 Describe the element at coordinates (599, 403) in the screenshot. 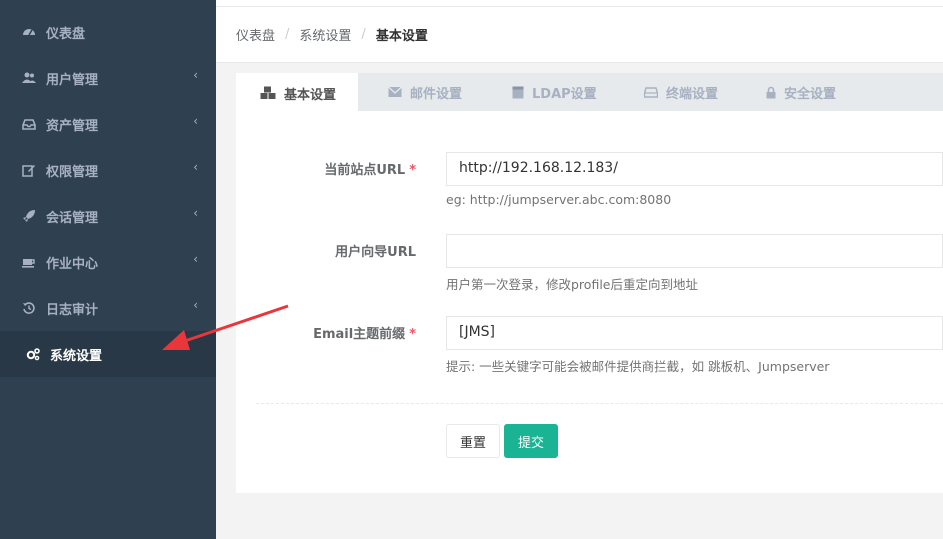

I see `form-divider` at that location.